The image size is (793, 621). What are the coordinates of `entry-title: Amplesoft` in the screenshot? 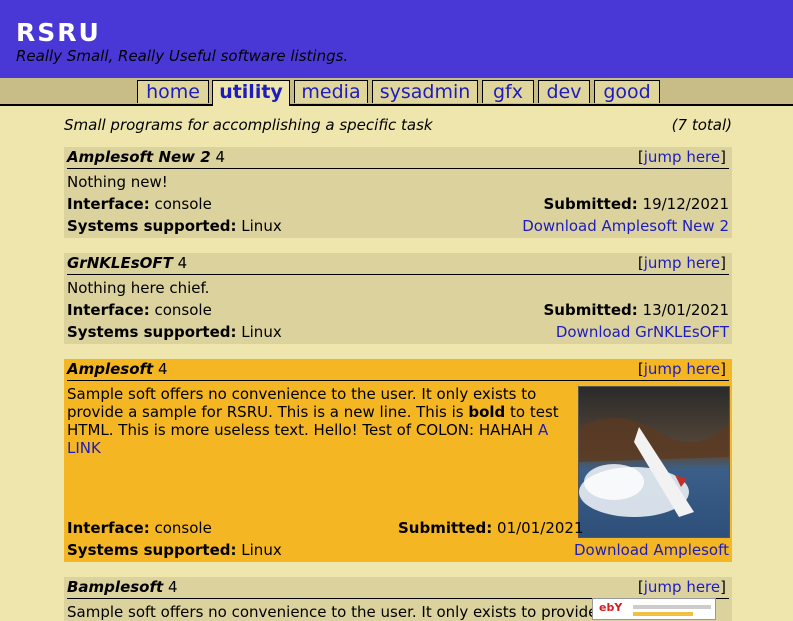 It's located at (110, 369).